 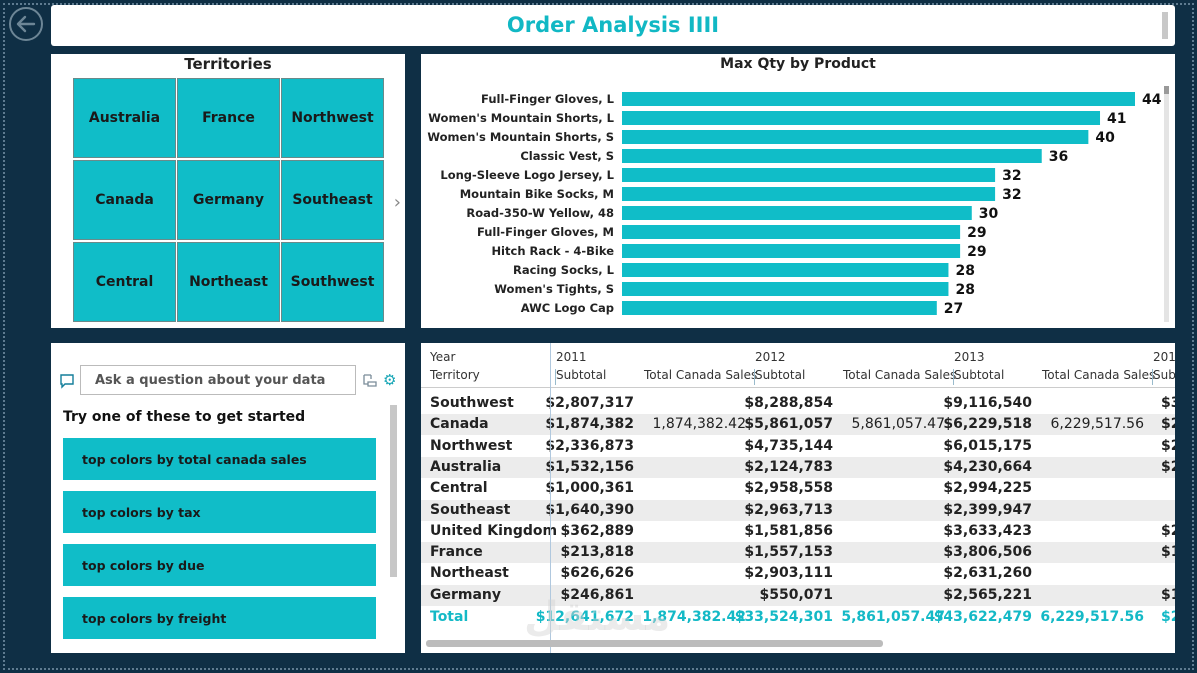 What do you see at coordinates (1166, 204) in the screenshot?
I see `chart-scrollbar` at bounding box center [1166, 204].